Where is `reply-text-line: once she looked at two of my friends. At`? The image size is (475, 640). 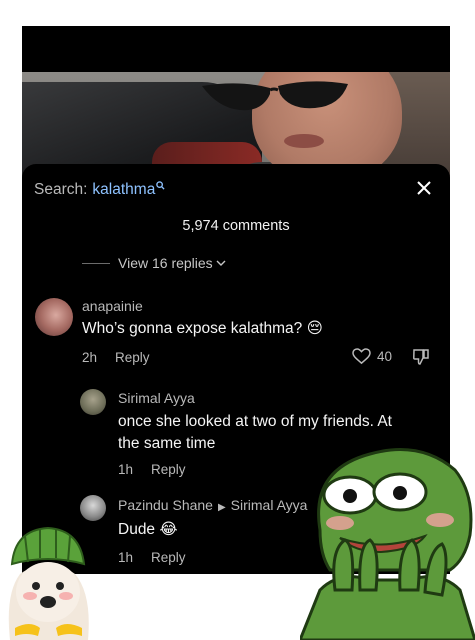 reply-text-line: once she looked at two of my friends. At is located at coordinates (255, 421).